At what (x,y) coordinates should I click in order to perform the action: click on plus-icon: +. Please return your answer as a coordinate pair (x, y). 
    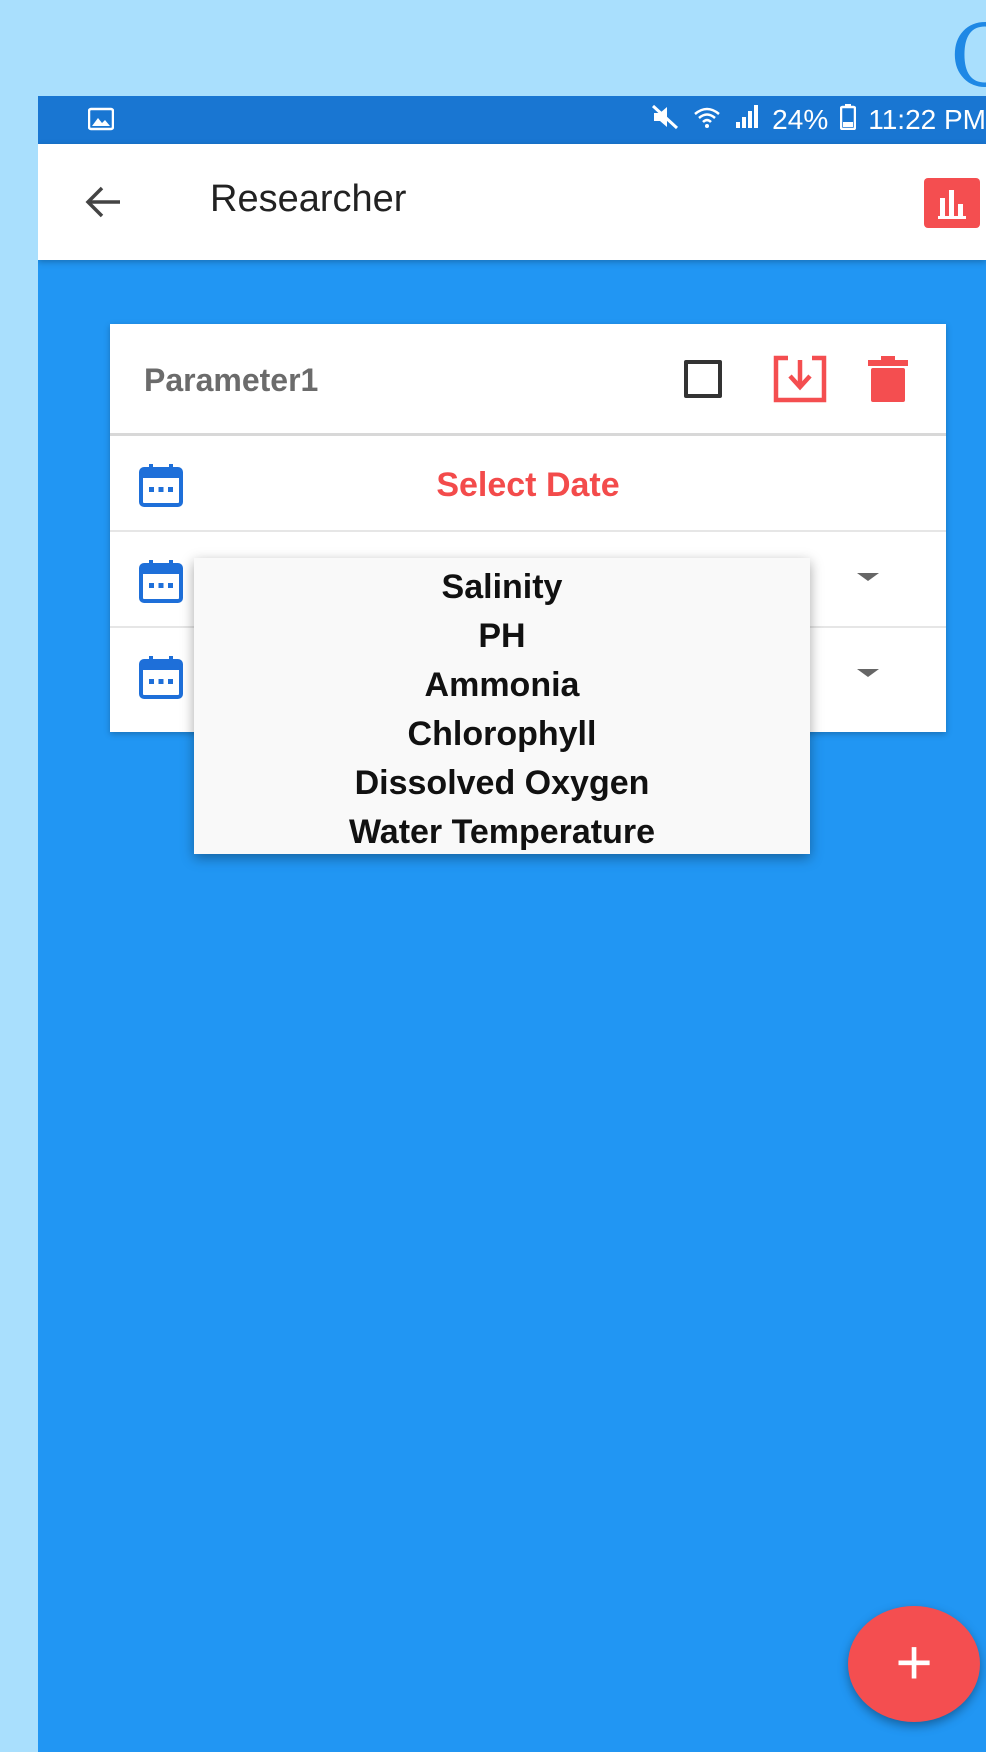
    Looking at the image, I should click on (914, 1662).